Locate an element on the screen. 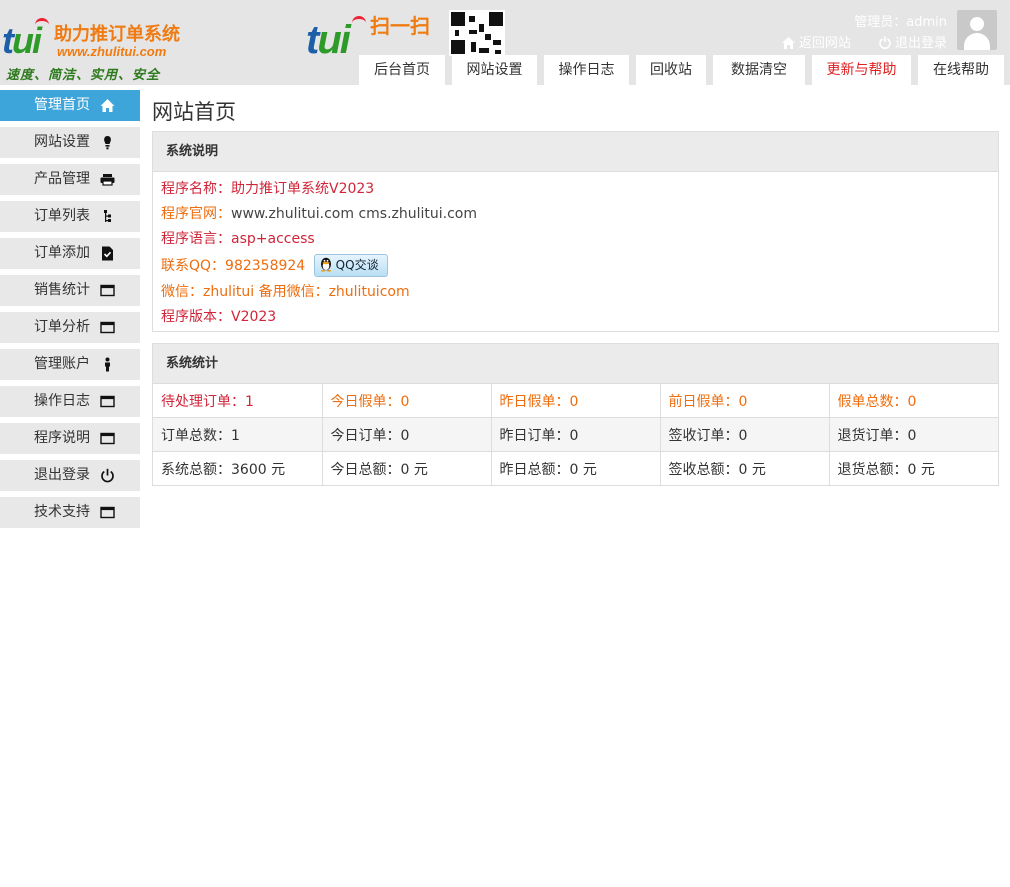 The width and height of the screenshot is (1010, 887). info-value: 982358924 is located at coordinates (265, 266).